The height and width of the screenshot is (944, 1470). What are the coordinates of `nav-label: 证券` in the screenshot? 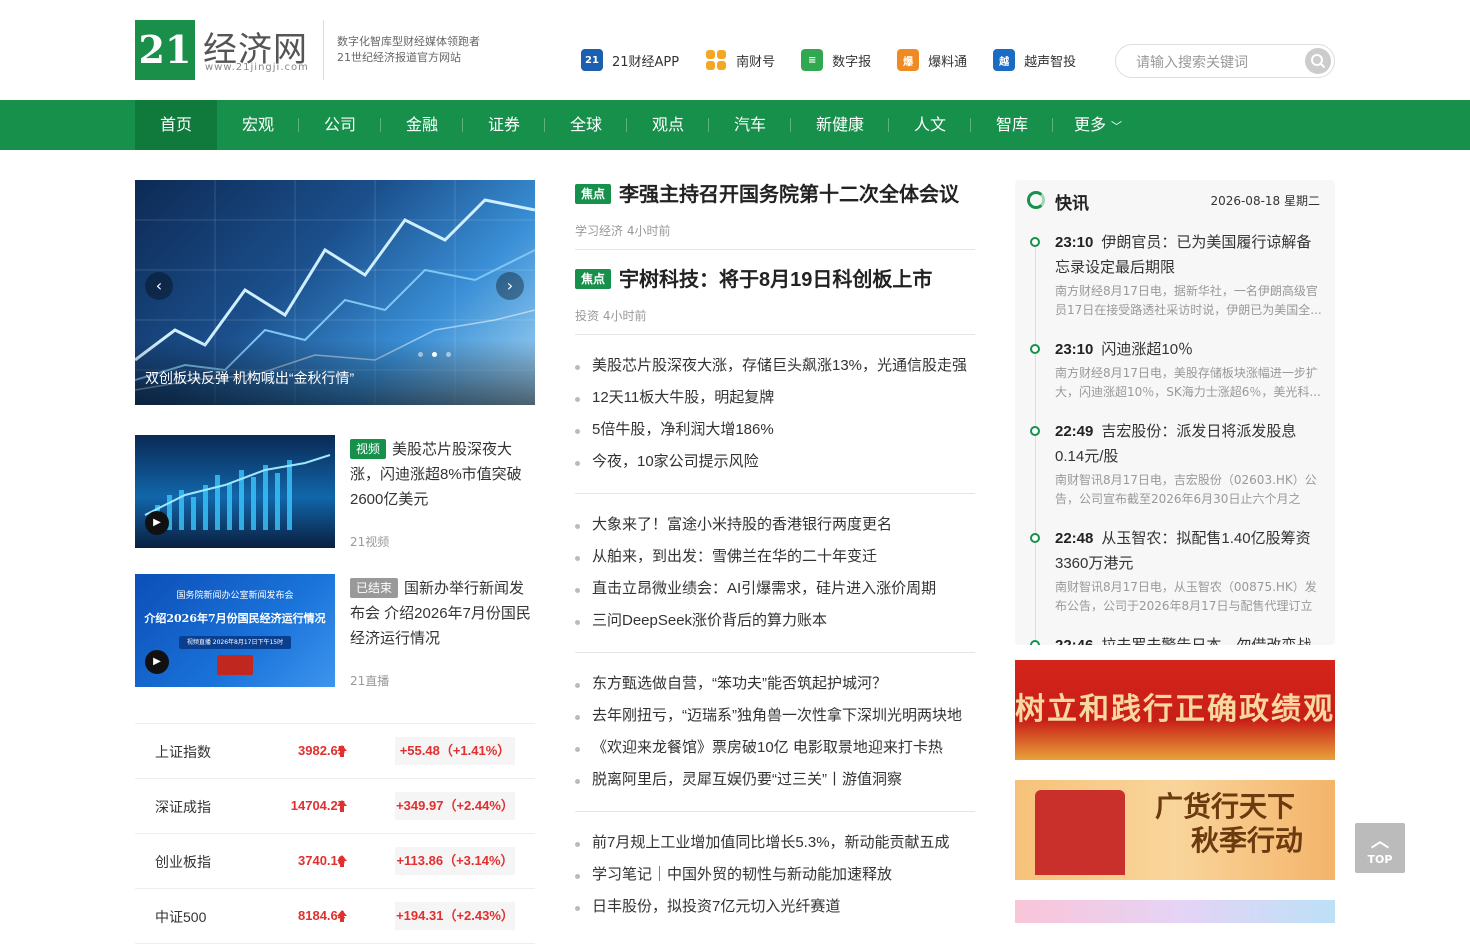 It's located at (503, 124).